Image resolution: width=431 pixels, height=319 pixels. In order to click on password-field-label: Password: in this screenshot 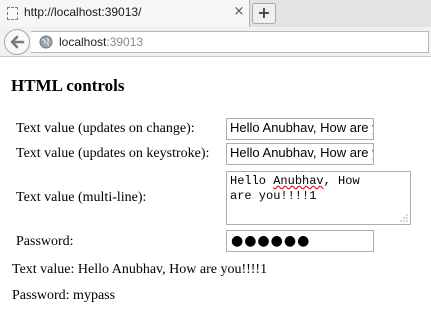, I will do `click(45, 241)`.